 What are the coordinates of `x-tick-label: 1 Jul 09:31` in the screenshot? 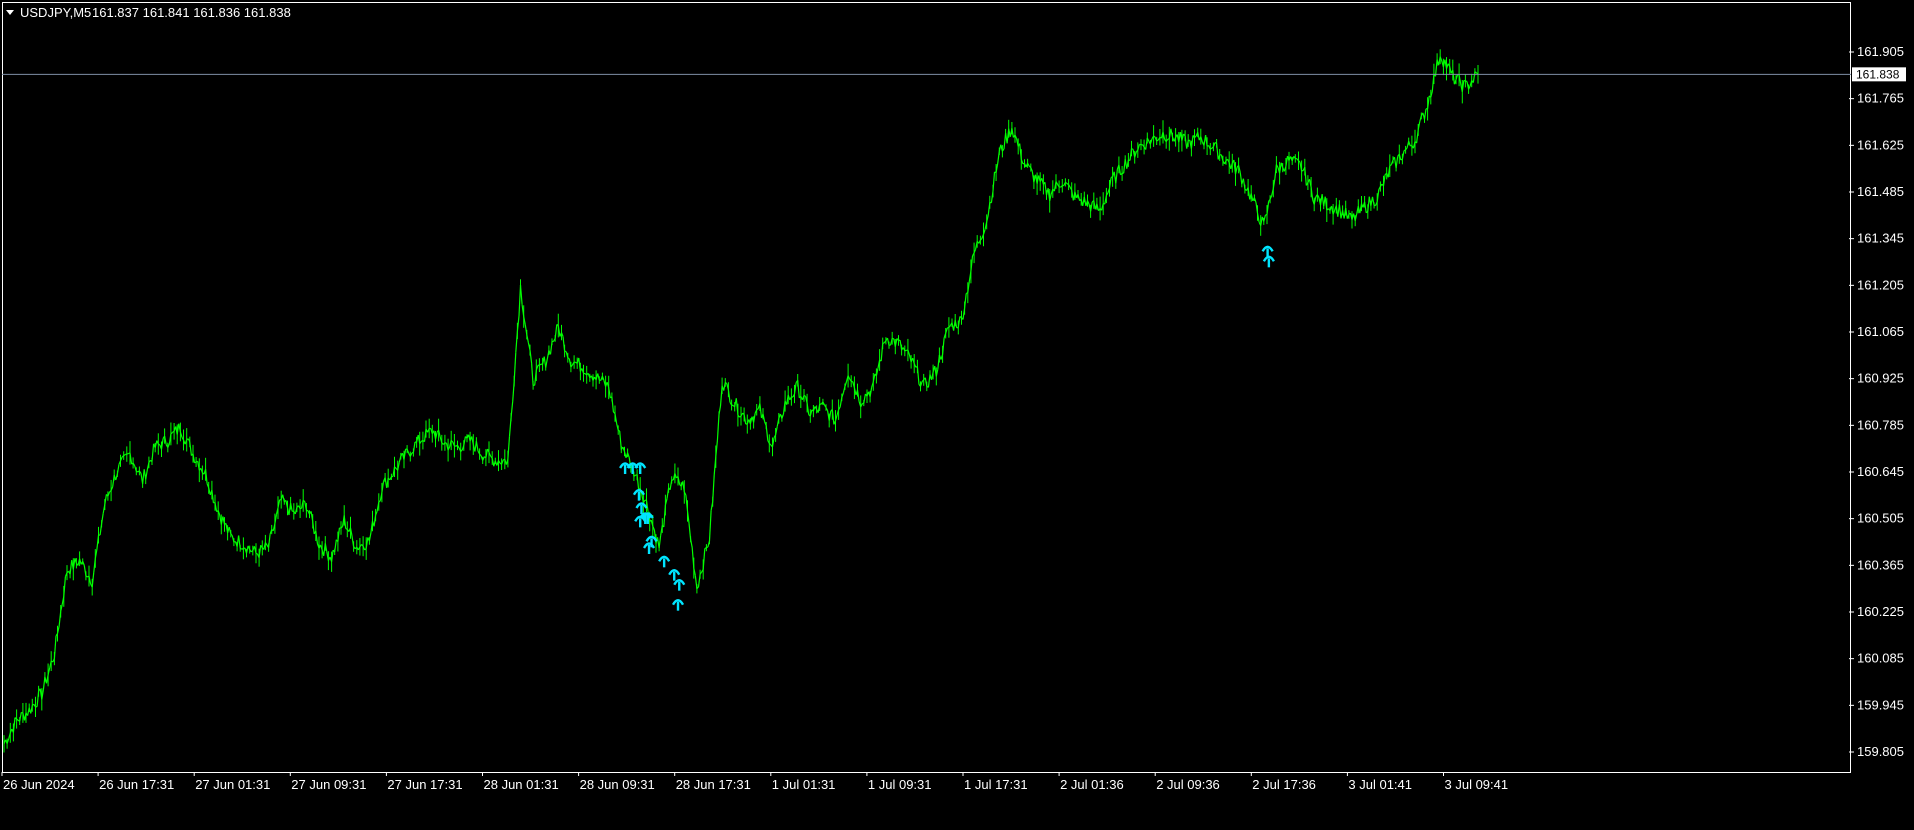 It's located at (900, 784).